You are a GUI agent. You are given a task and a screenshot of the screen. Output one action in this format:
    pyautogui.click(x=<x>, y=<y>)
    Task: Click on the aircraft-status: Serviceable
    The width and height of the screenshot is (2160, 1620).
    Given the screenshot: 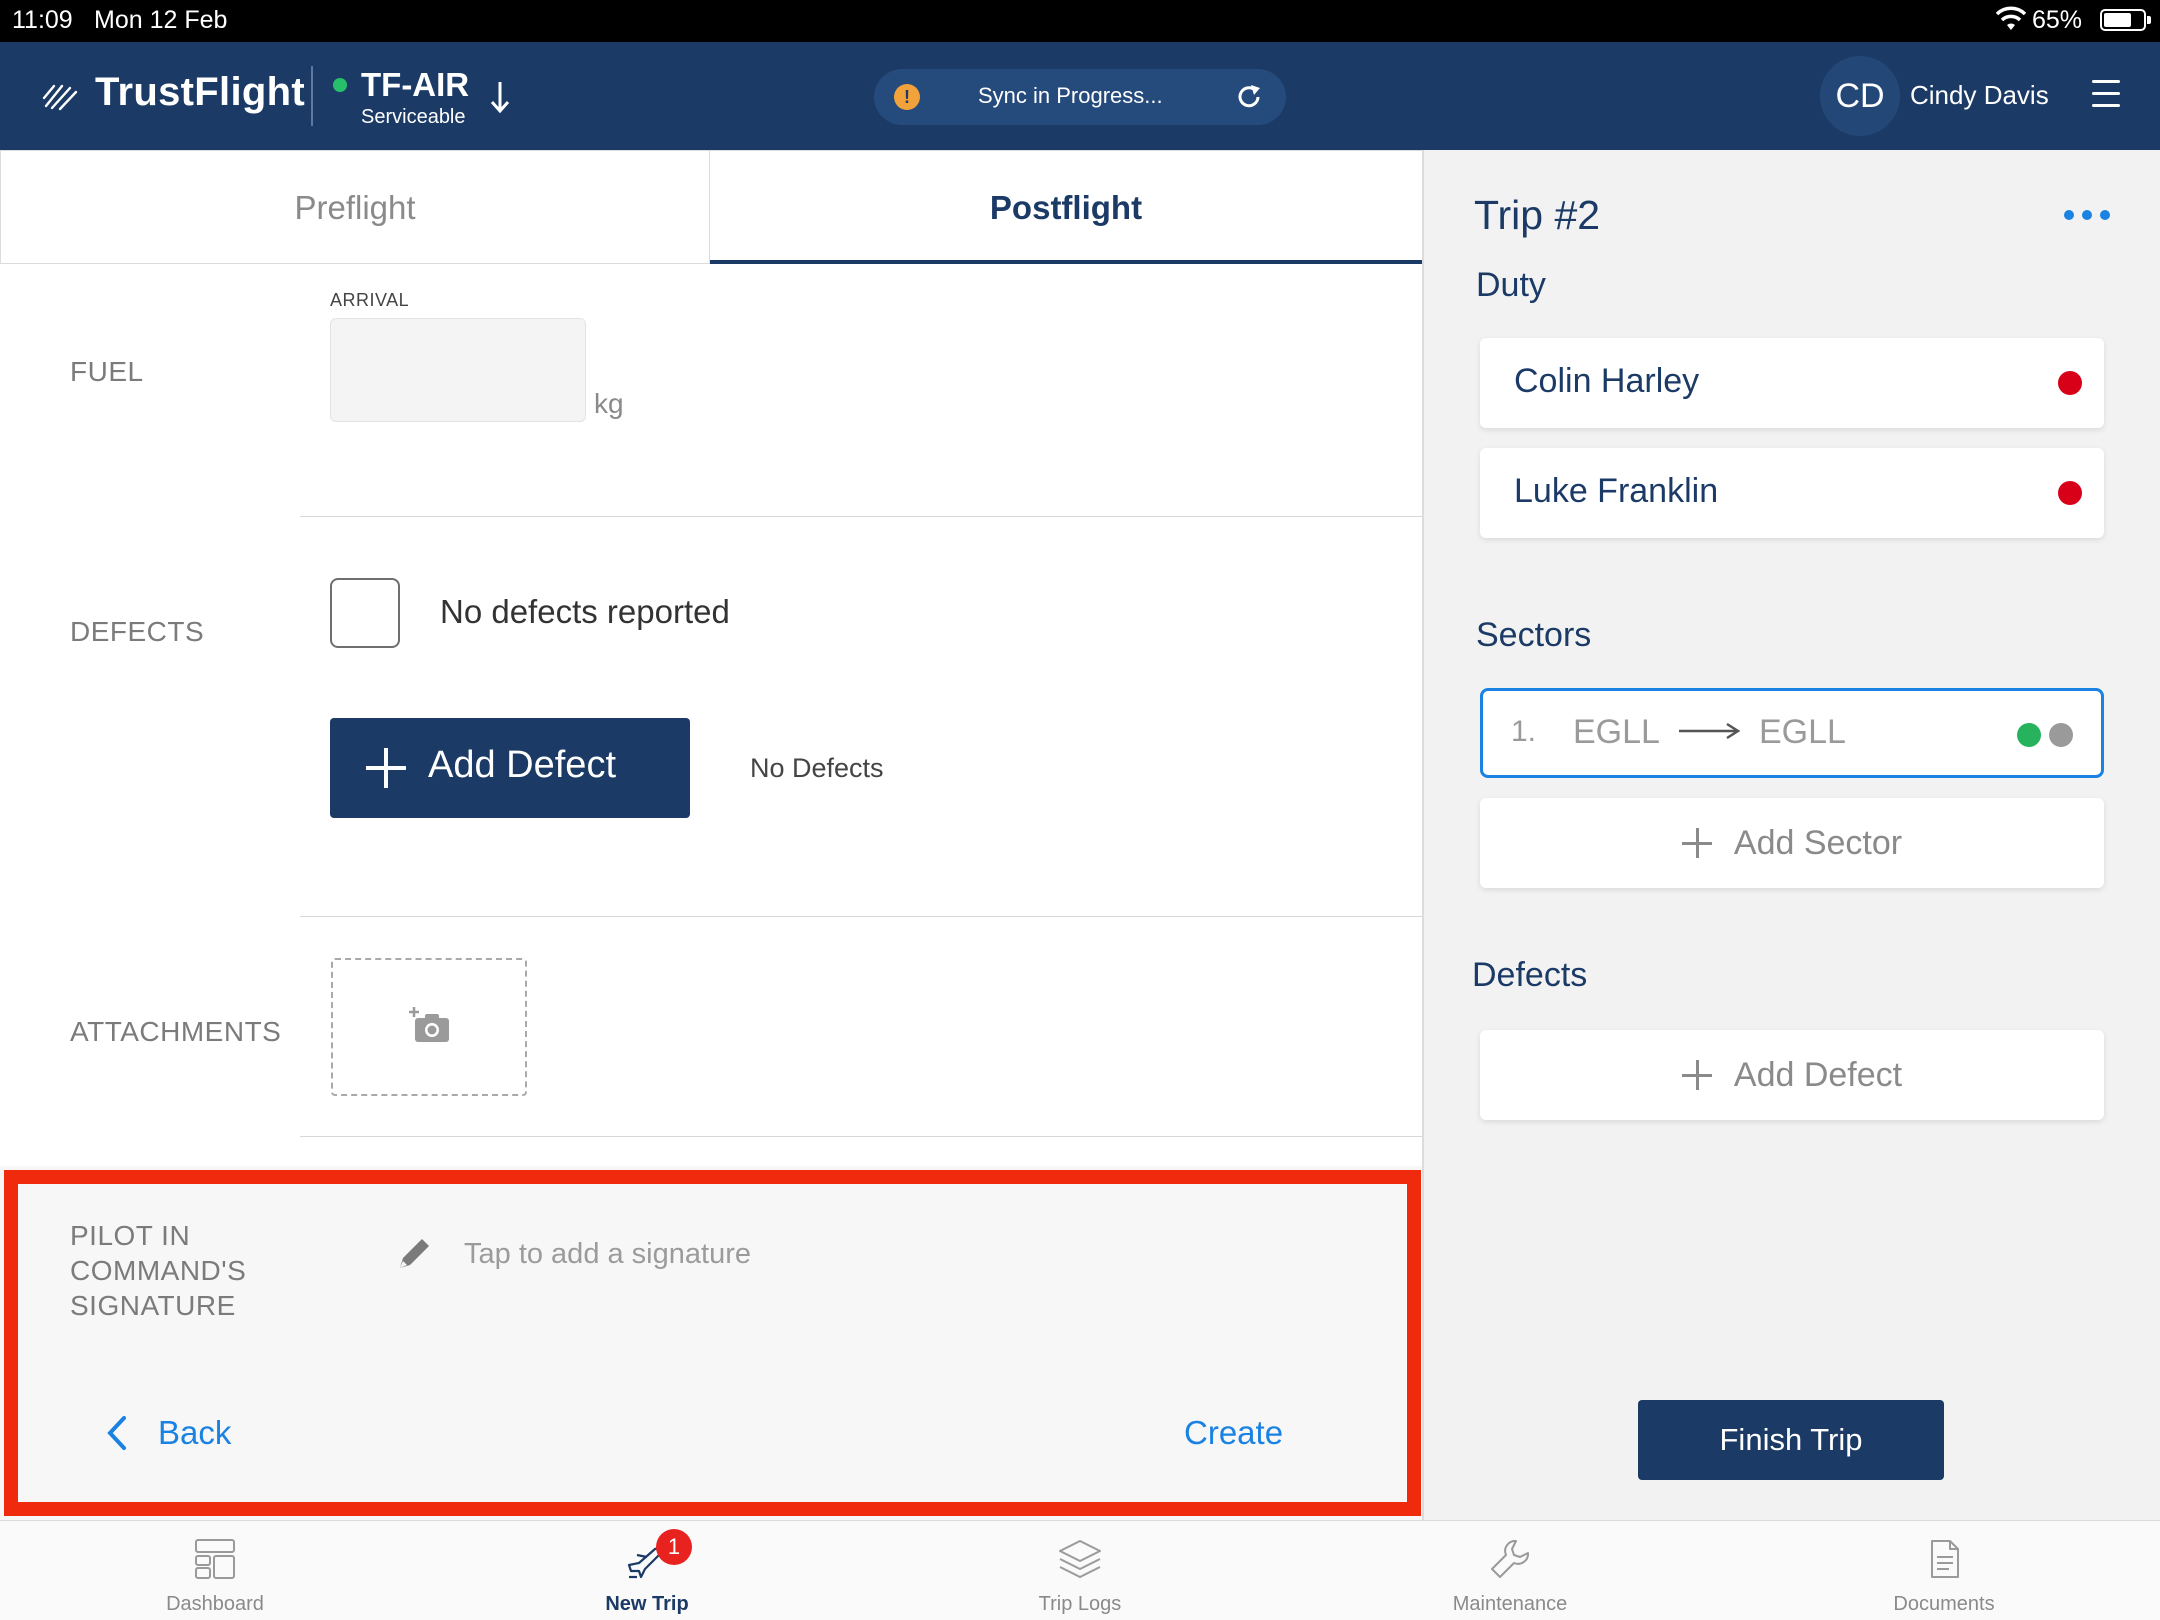 What is the action you would take?
    pyautogui.click(x=413, y=117)
    